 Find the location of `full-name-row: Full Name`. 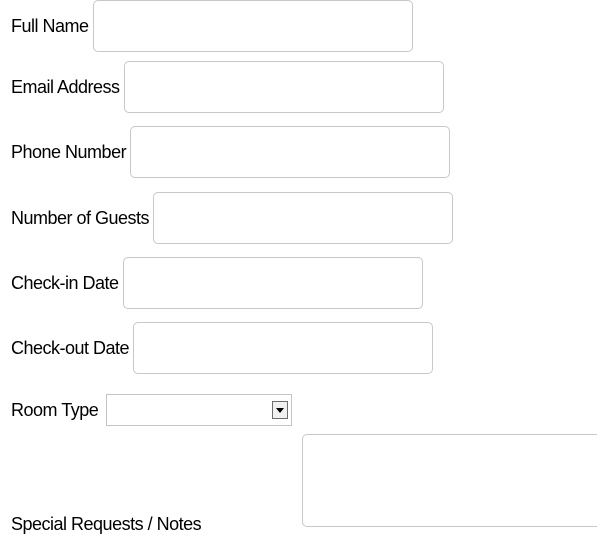

full-name-row: Full Name is located at coordinates (212, 26).